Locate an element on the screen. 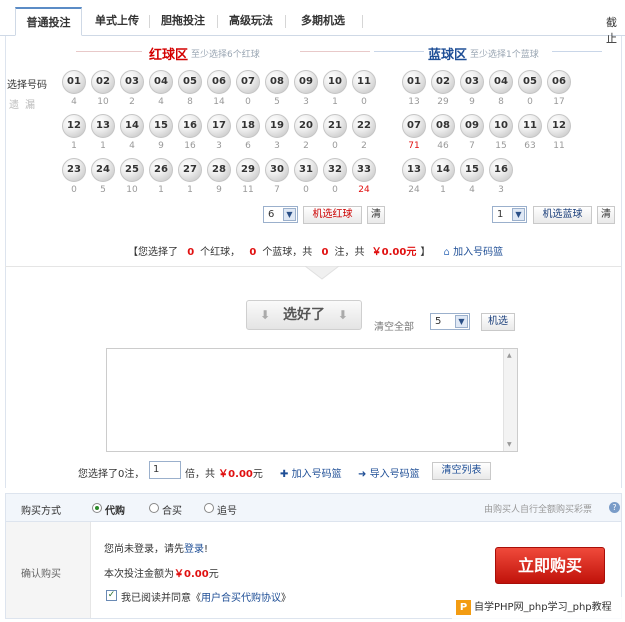 The height and width of the screenshot is (622, 625). blue-ball: 13 is located at coordinates (414, 170).